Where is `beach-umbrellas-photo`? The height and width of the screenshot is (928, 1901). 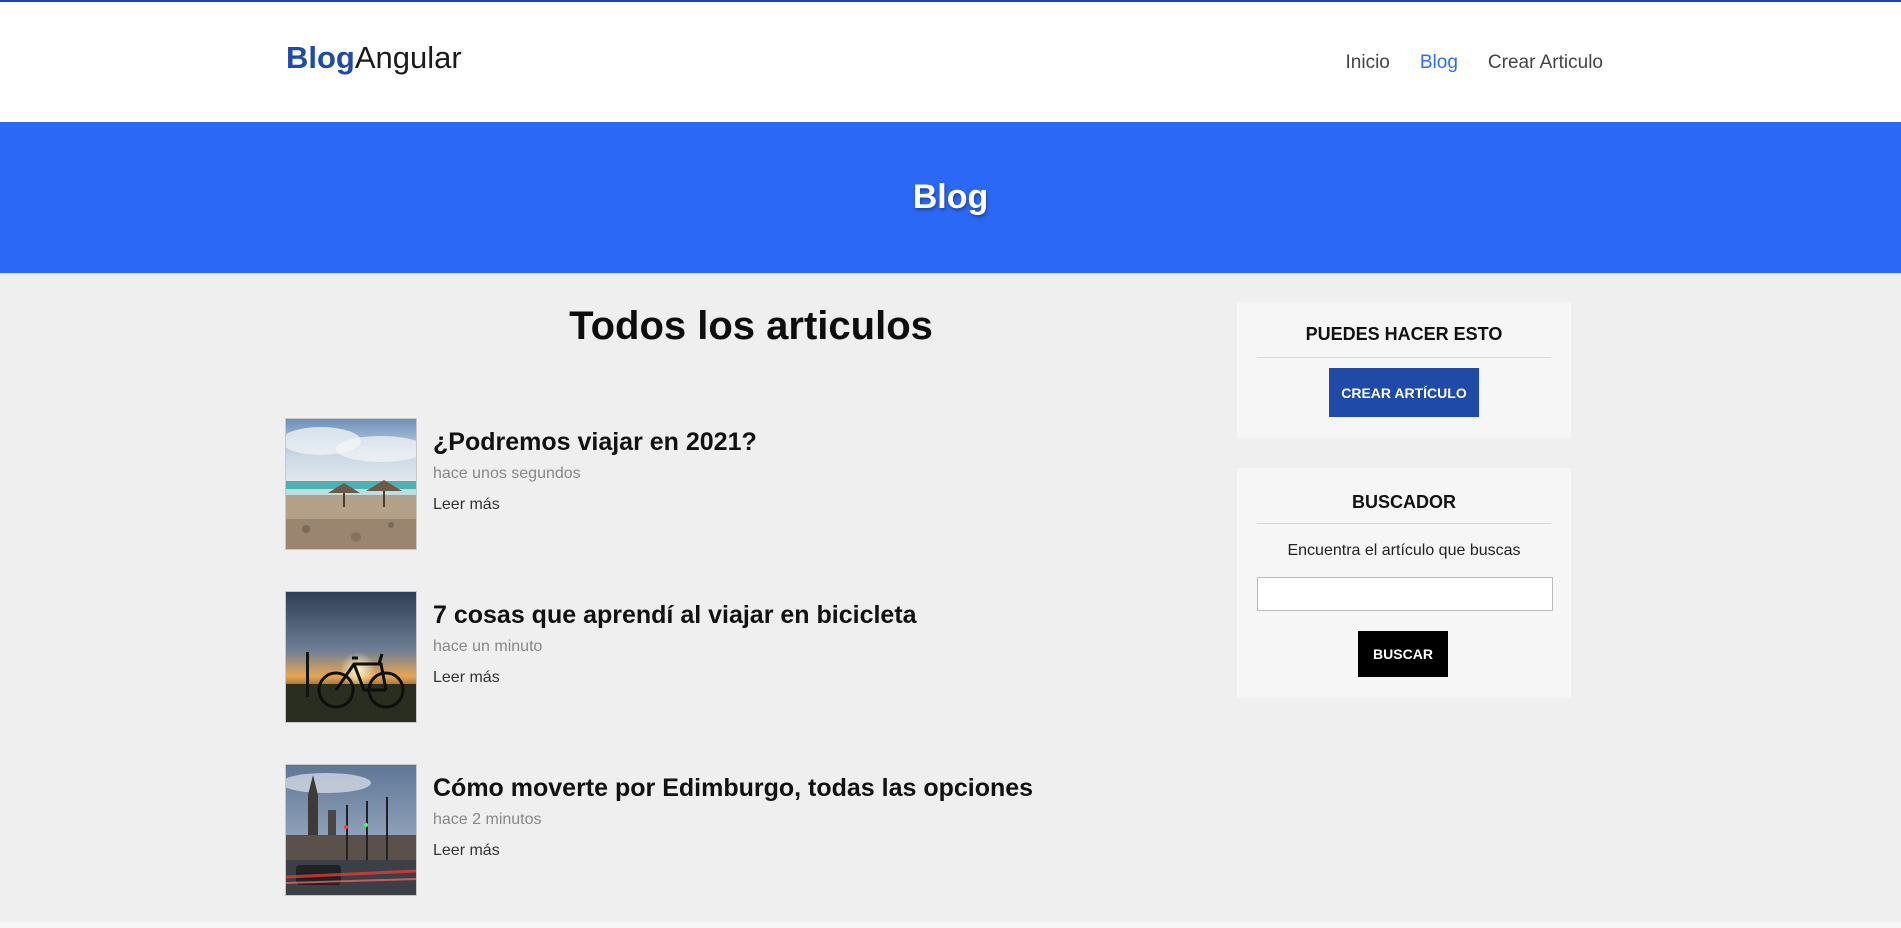
beach-umbrellas-photo is located at coordinates (351, 484).